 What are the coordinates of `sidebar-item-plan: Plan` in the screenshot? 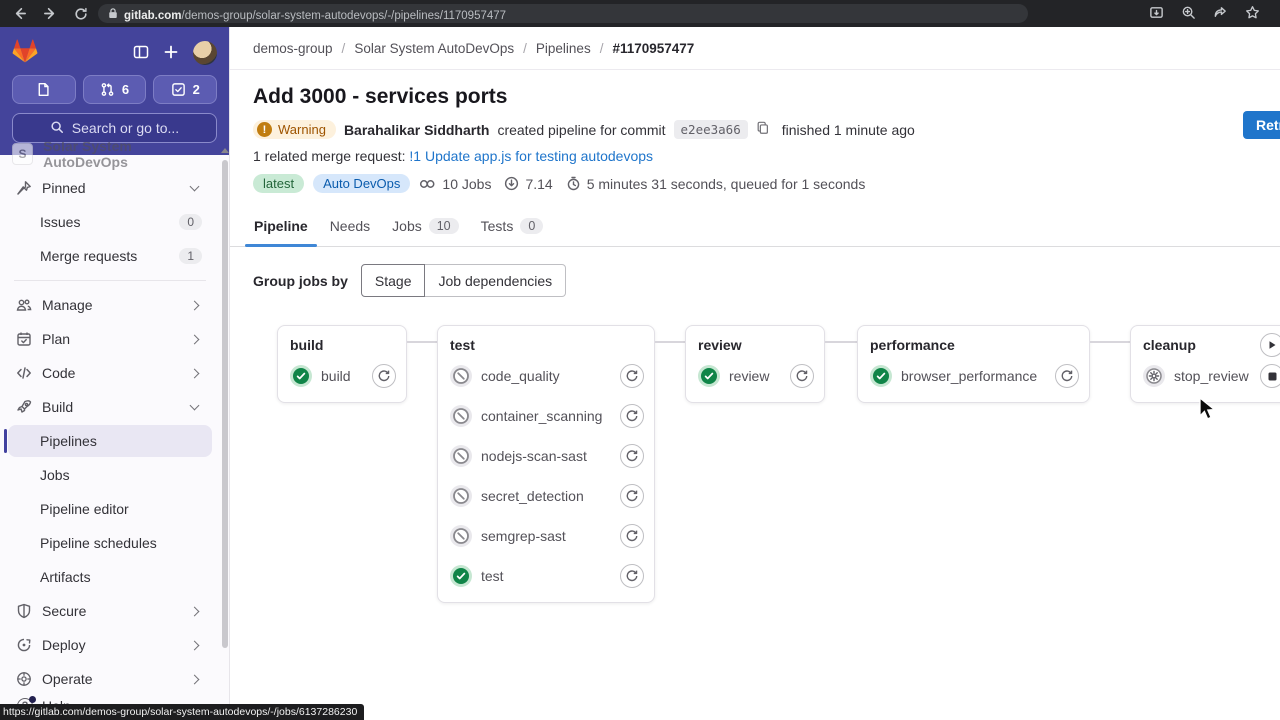 It's located at (110, 339).